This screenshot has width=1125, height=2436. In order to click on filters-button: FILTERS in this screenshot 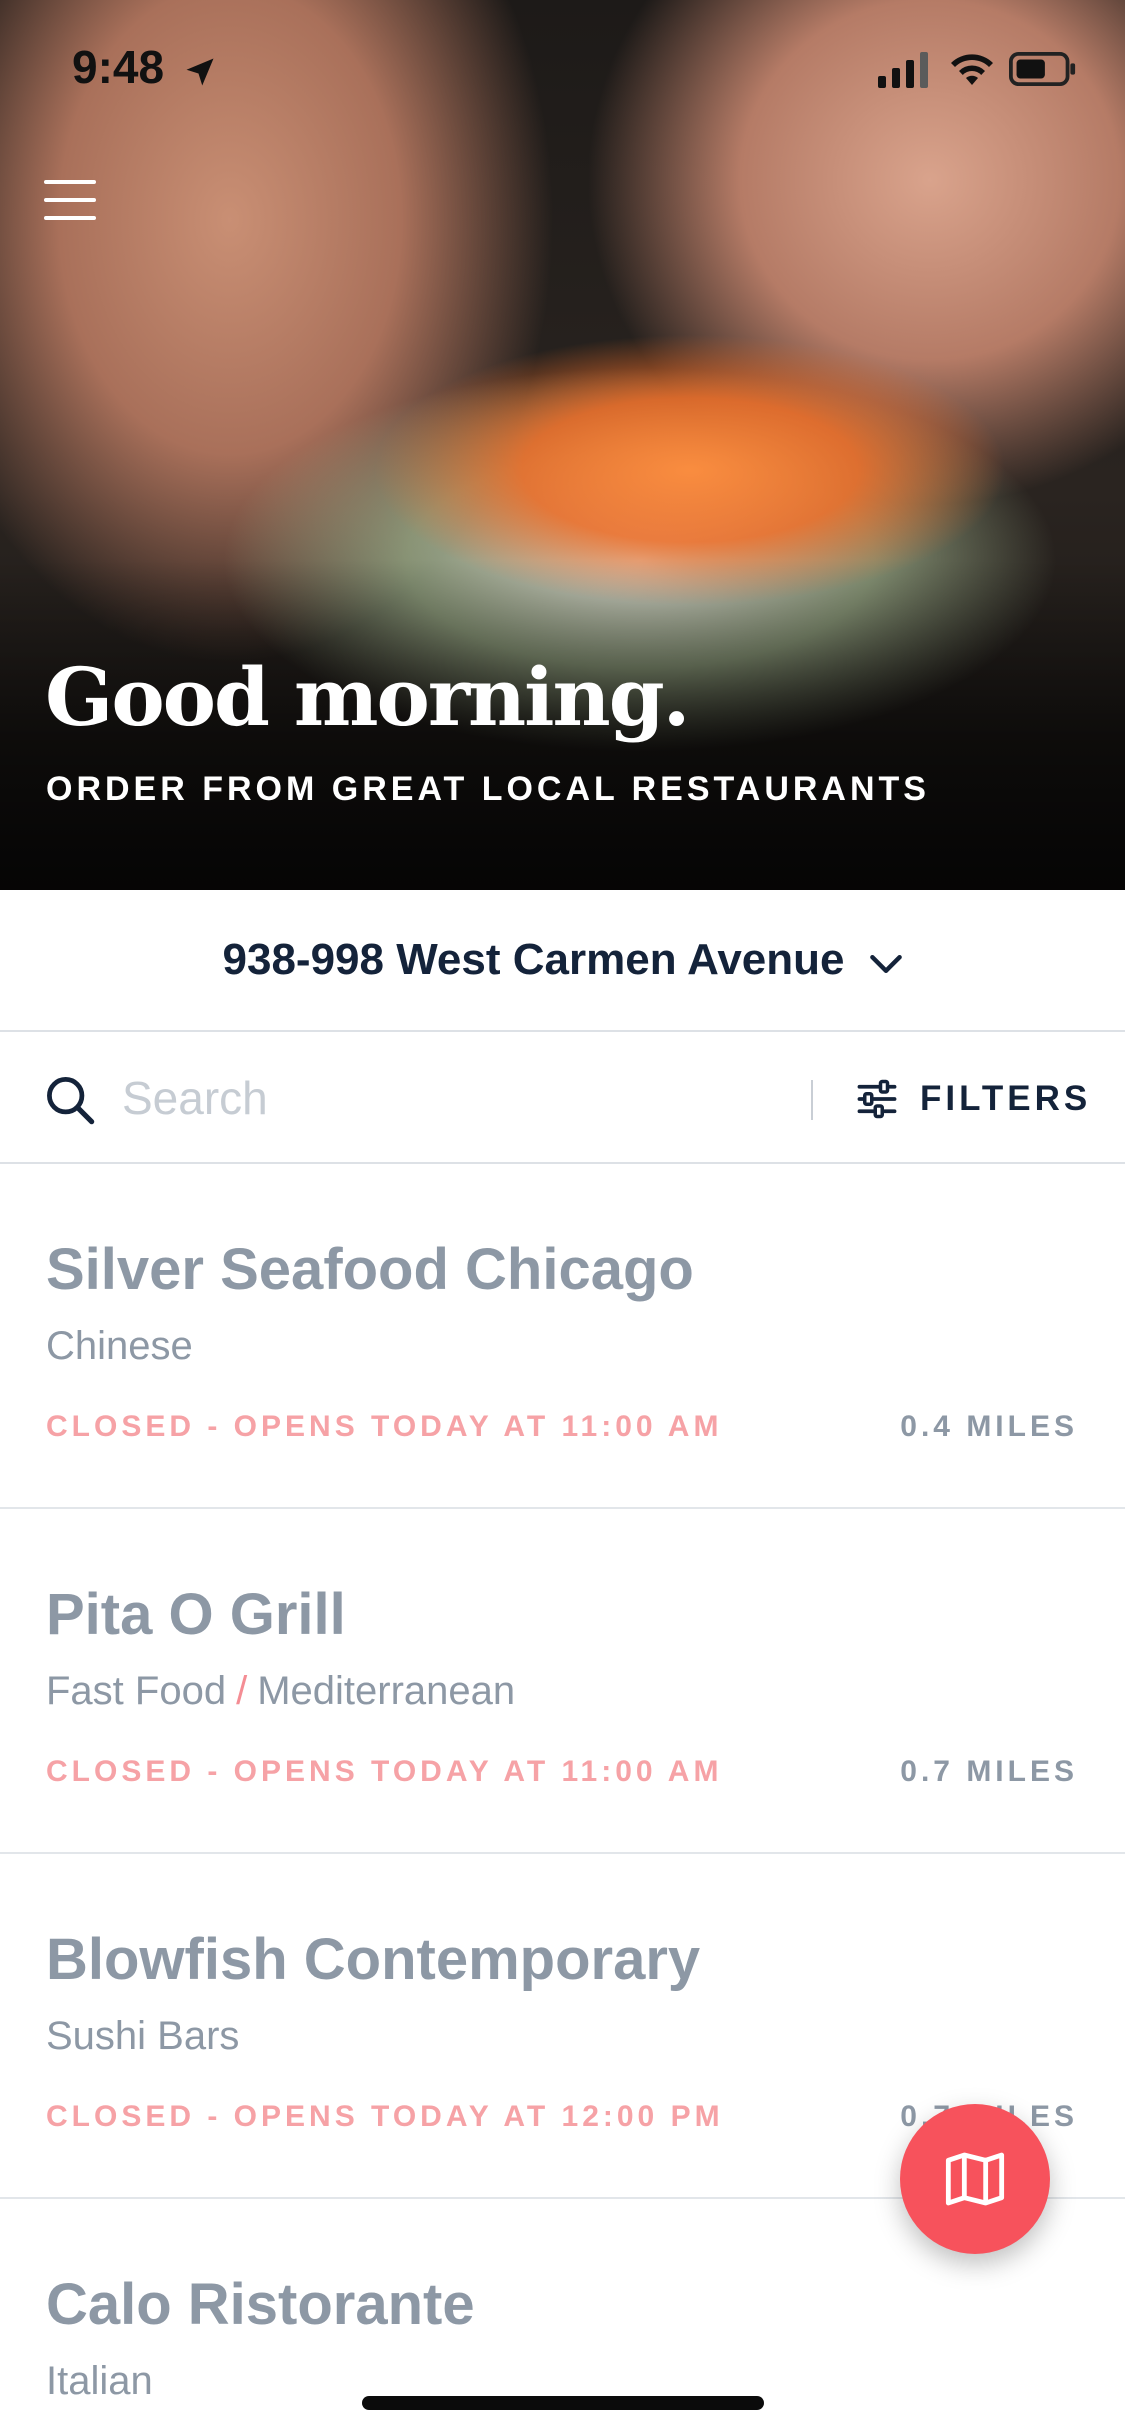, I will do `click(973, 1099)`.